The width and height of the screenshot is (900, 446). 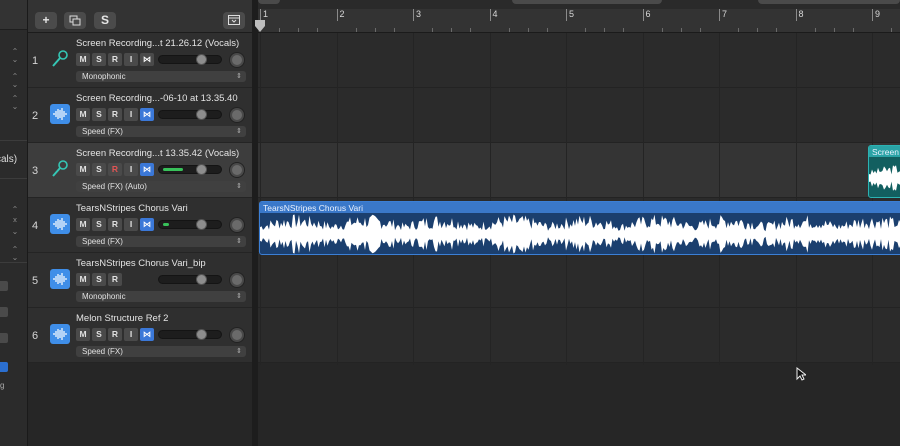 What do you see at coordinates (157, 43) in the screenshot?
I see `track-name: Screen Recording...t 21.26.12 (Vocals)` at bounding box center [157, 43].